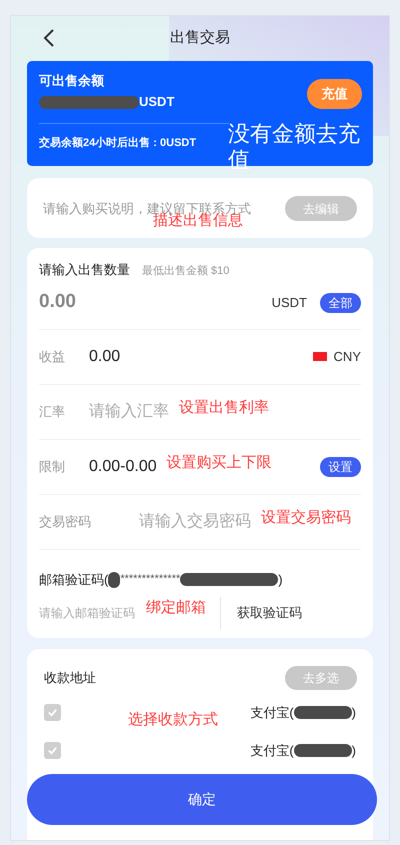  What do you see at coordinates (224, 408) in the screenshot?
I see `annotation-text: 设置出售利率` at bounding box center [224, 408].